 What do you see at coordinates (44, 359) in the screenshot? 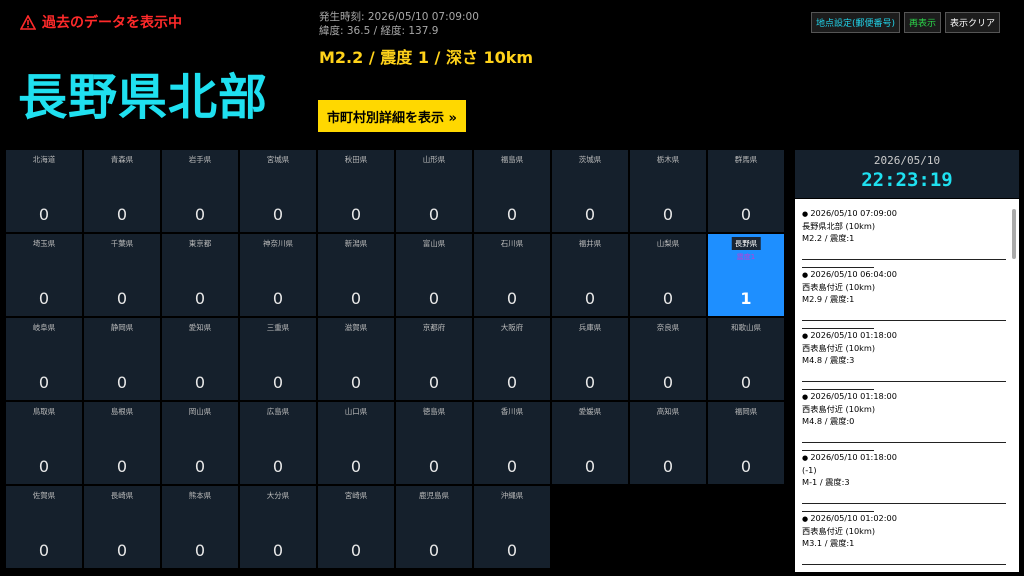
I see `prefecture-cell: 岐阜県 0` at bounding box center [44, 359].